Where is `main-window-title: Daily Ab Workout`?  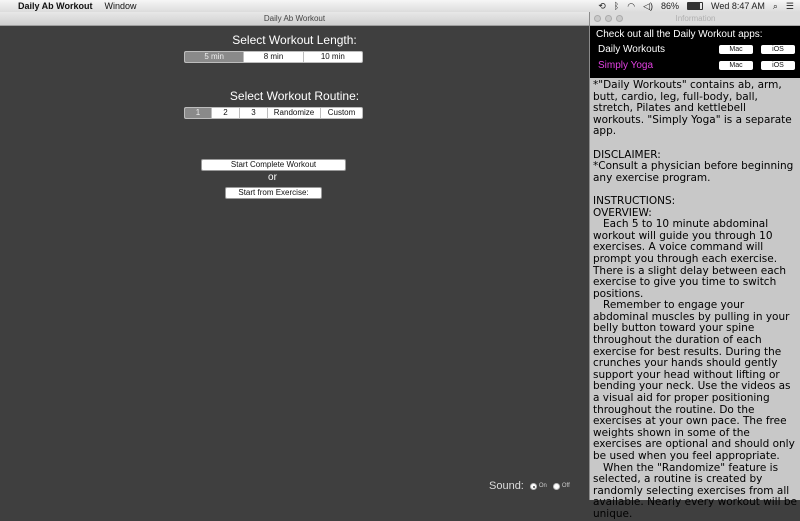
main-window-title: Daily Ab Workout is located at coordinates (294, 19).